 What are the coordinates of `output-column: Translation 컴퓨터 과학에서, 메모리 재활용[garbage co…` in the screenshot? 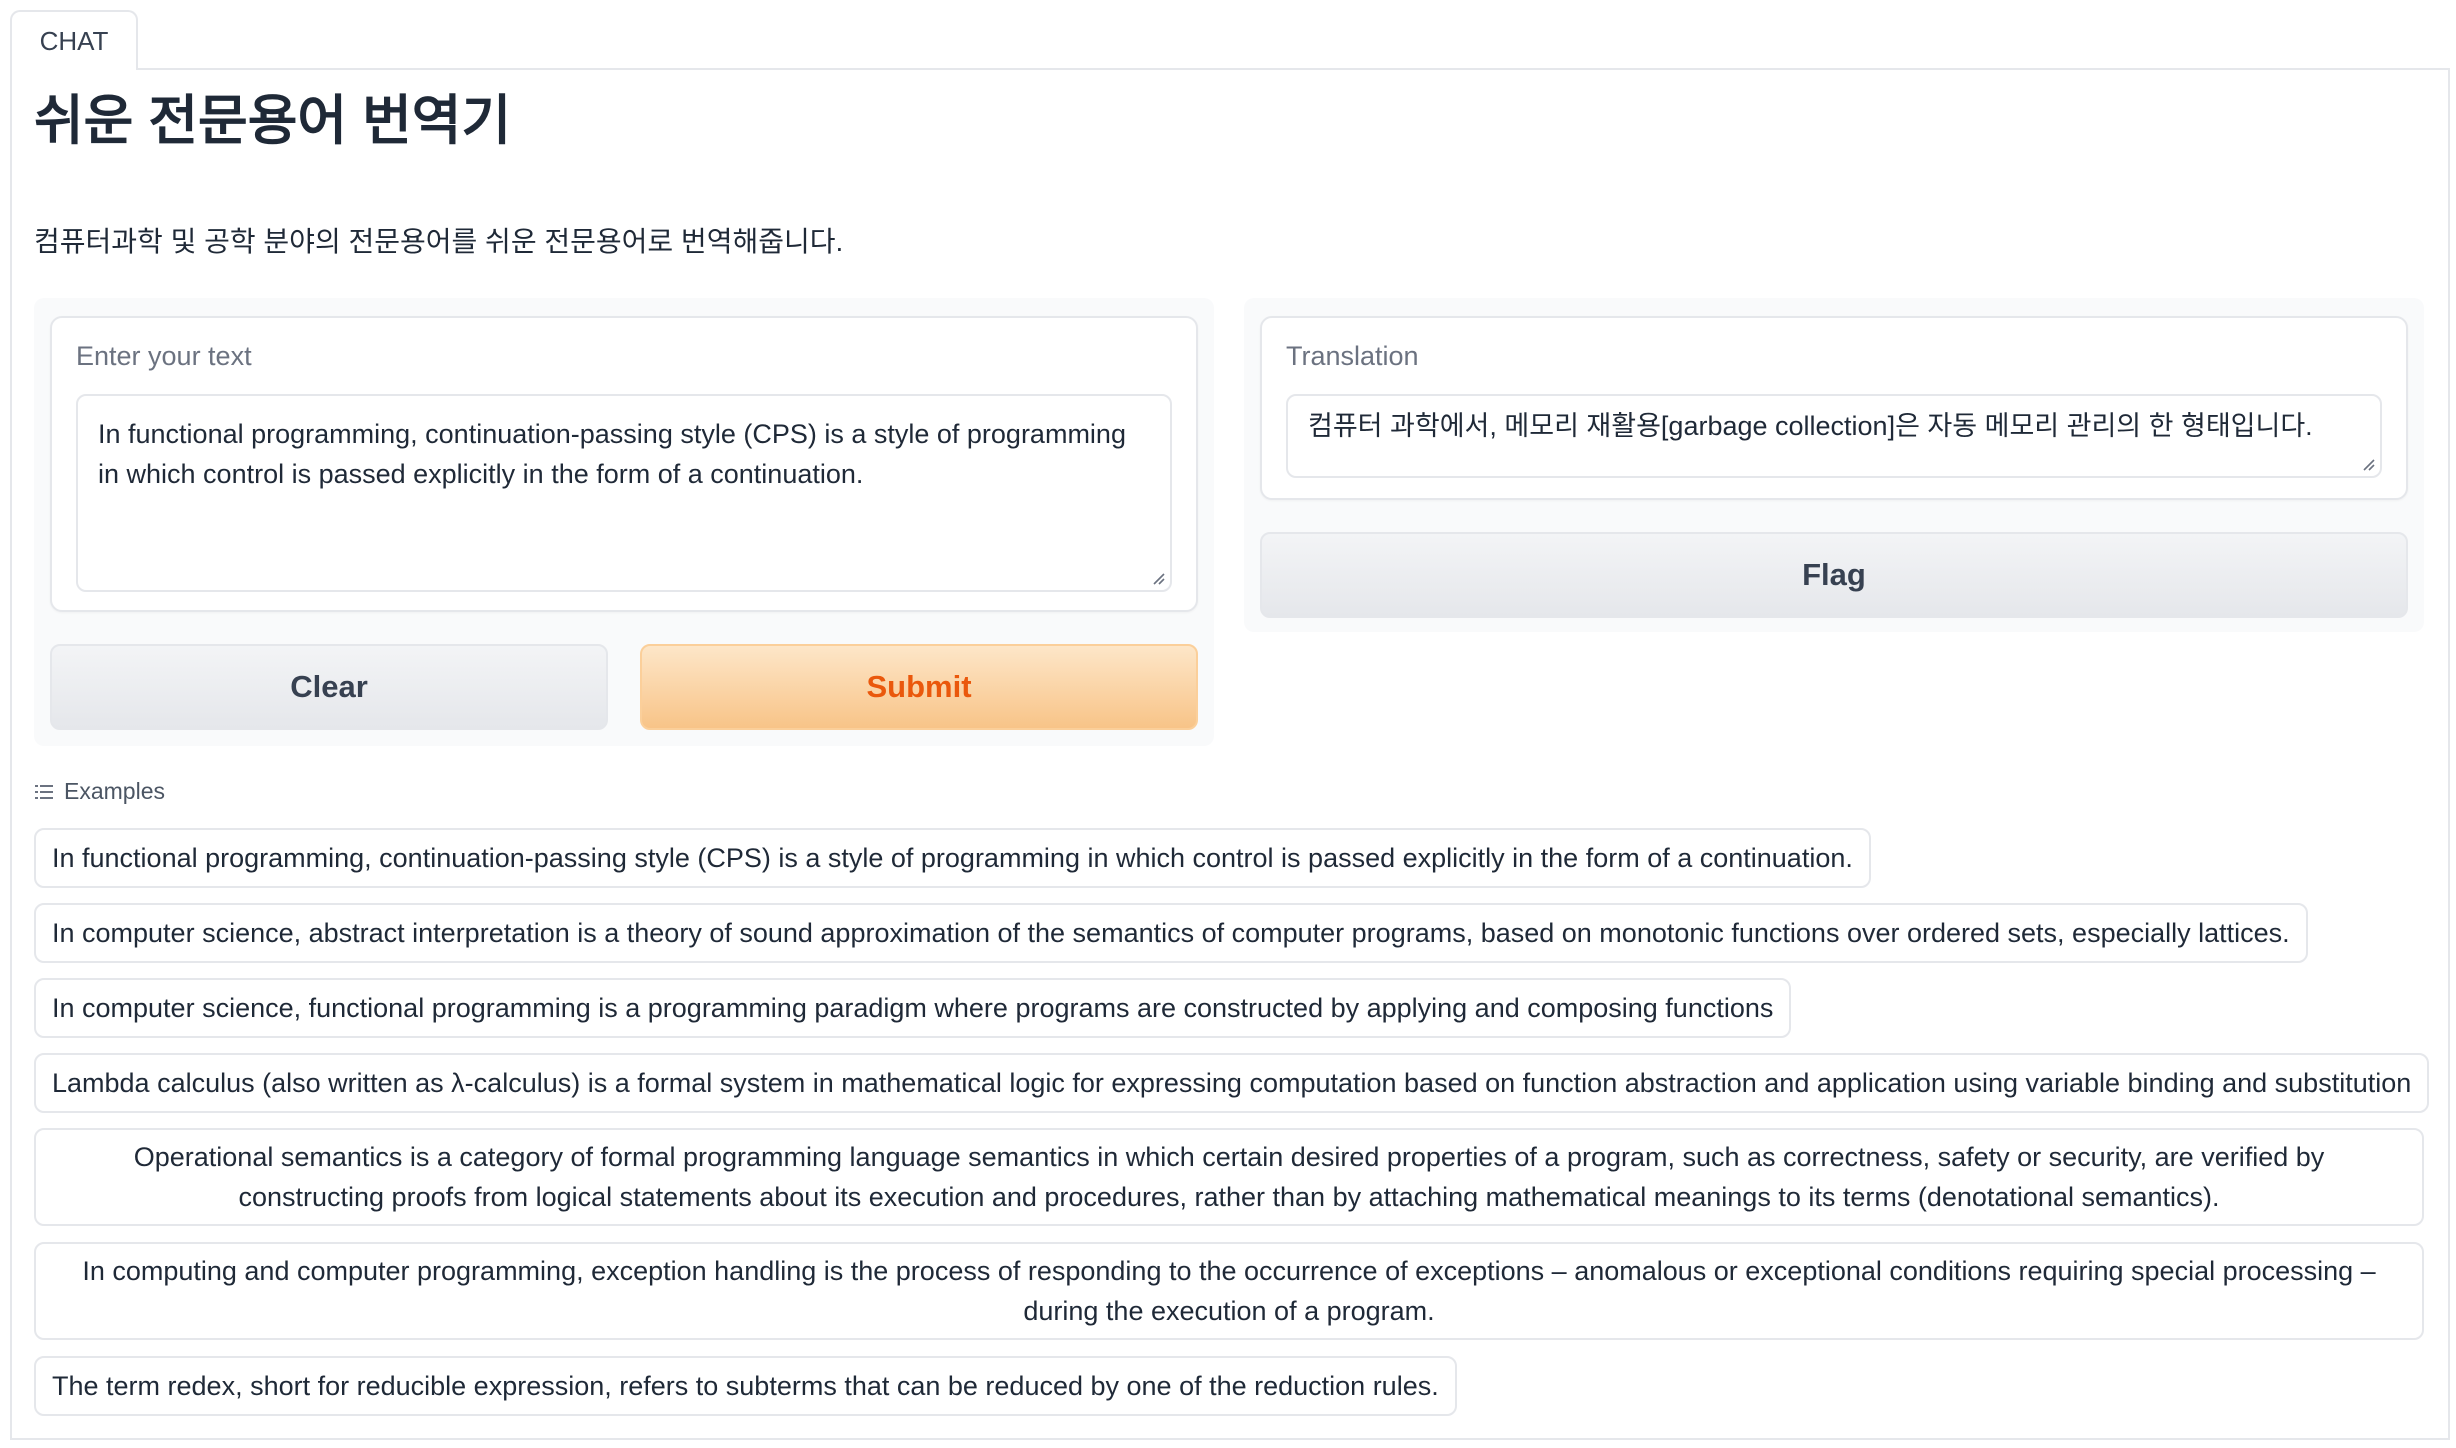 It's located at (1834, 465).